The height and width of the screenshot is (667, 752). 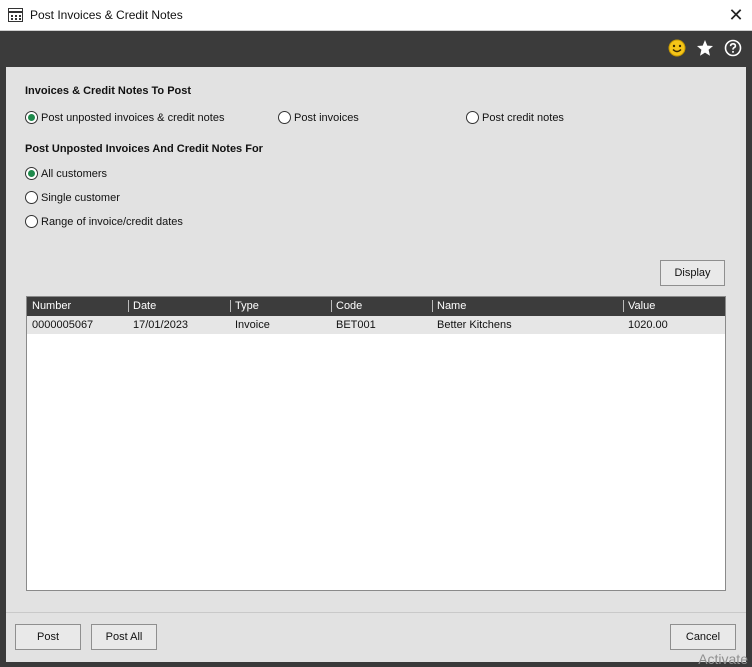 What do you see at coordinates (142, 306) in the screenshot?
I see `column-header-date: Date` at bounding box center [142, 306].